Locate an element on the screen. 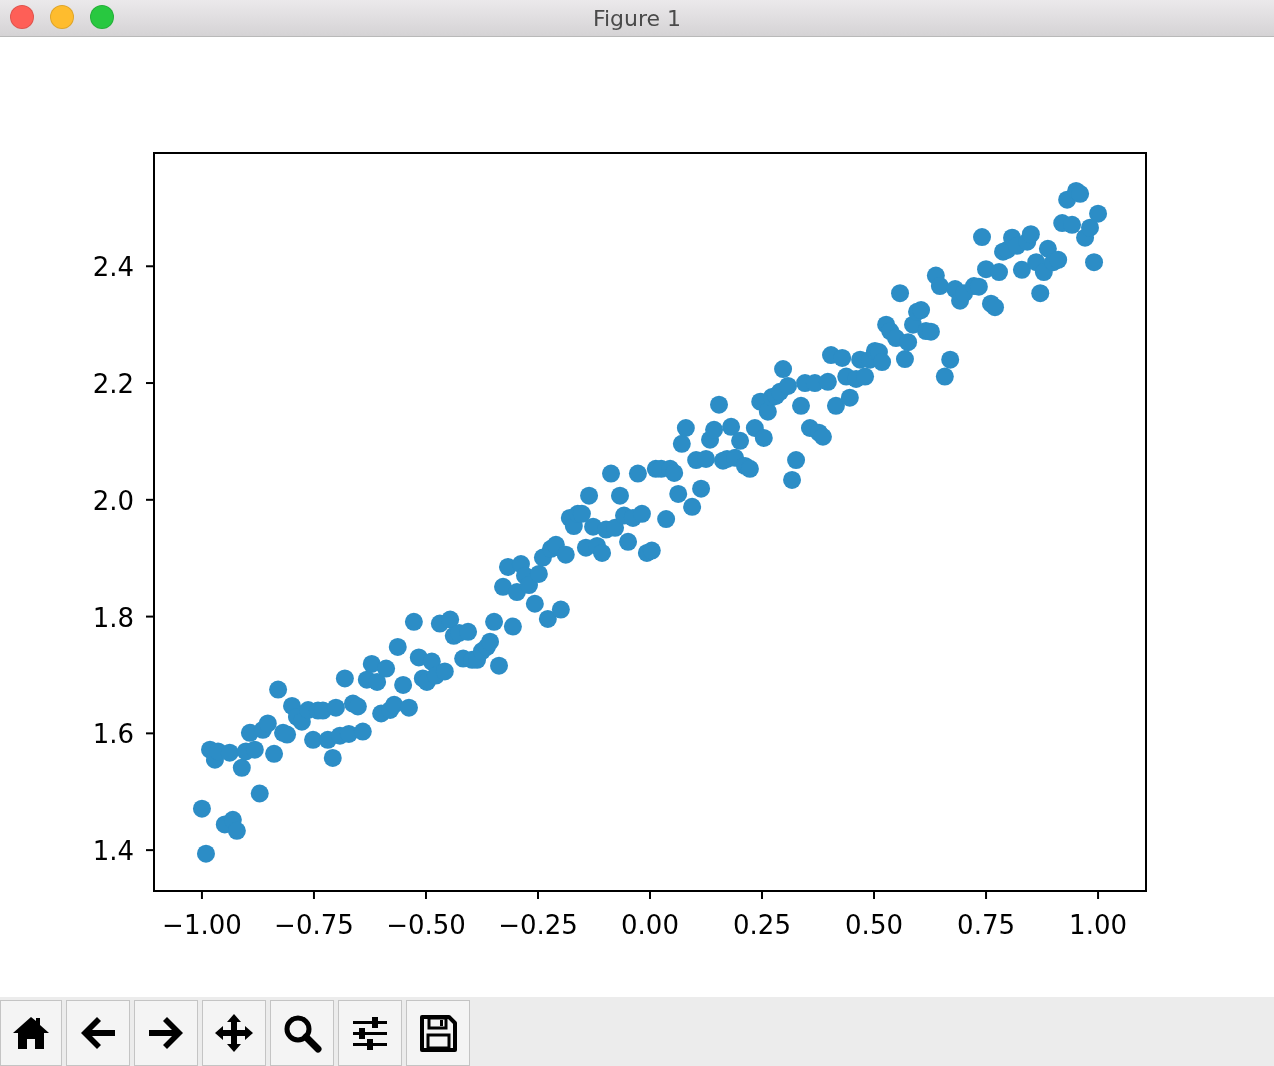 The image size is (1274, 1066). tick-label: 0.00 is located at coordinates (650, 925).